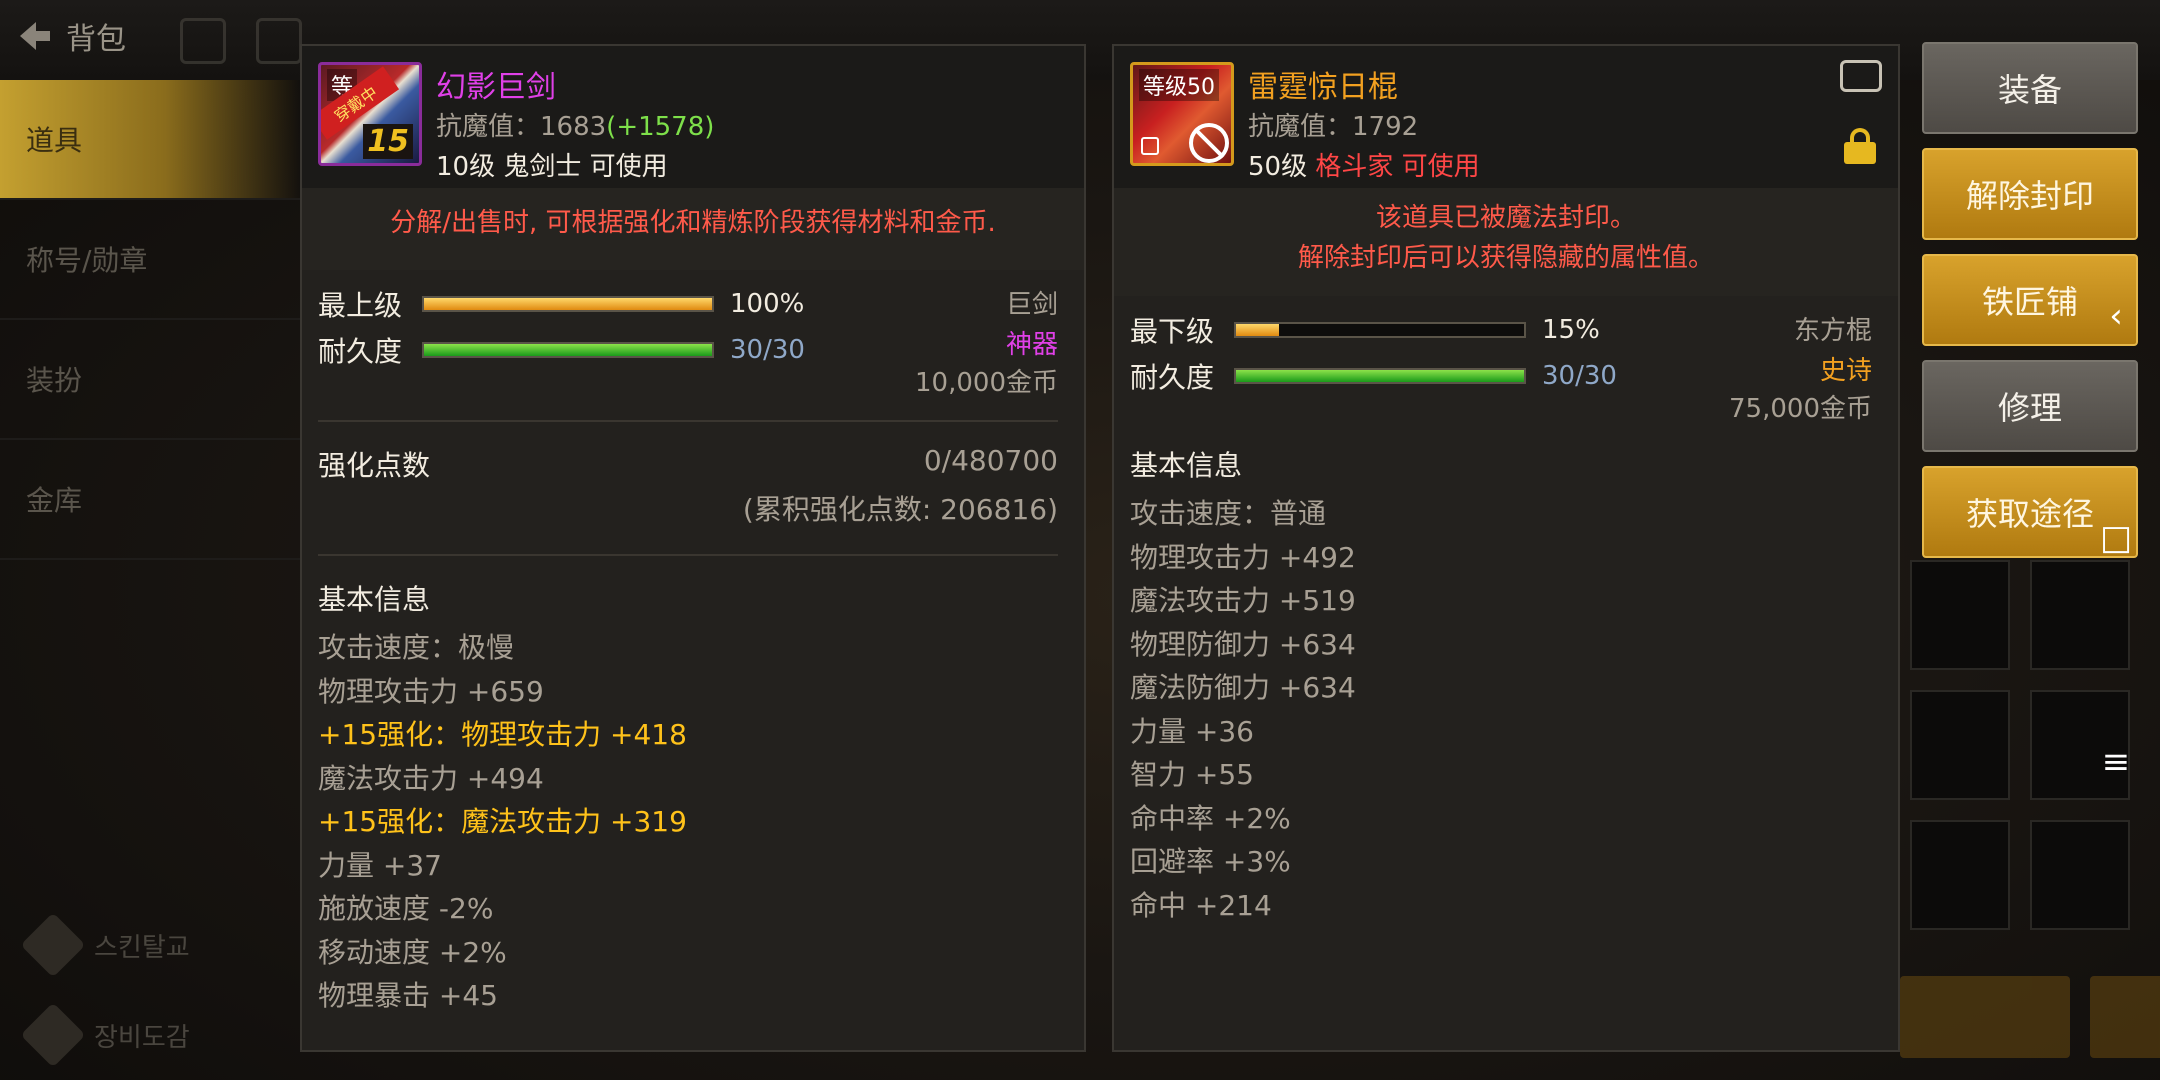  What do you see at coordinates (1845, 371) in the screenshot?
I see `item-rarity: 史诗` at bounding box center [1845, 371].